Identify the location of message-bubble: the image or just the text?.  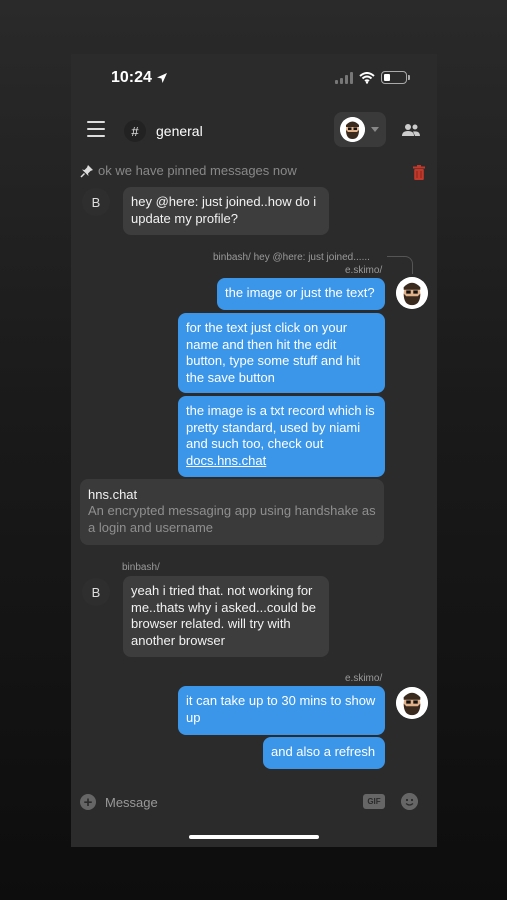
(301, 294).